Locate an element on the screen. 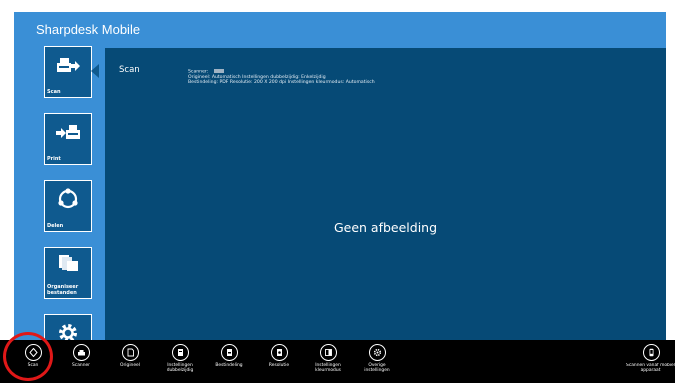 The width and height of the screenshot is (675, 383). scan-button: Scan is located at coordinates (33, 356).